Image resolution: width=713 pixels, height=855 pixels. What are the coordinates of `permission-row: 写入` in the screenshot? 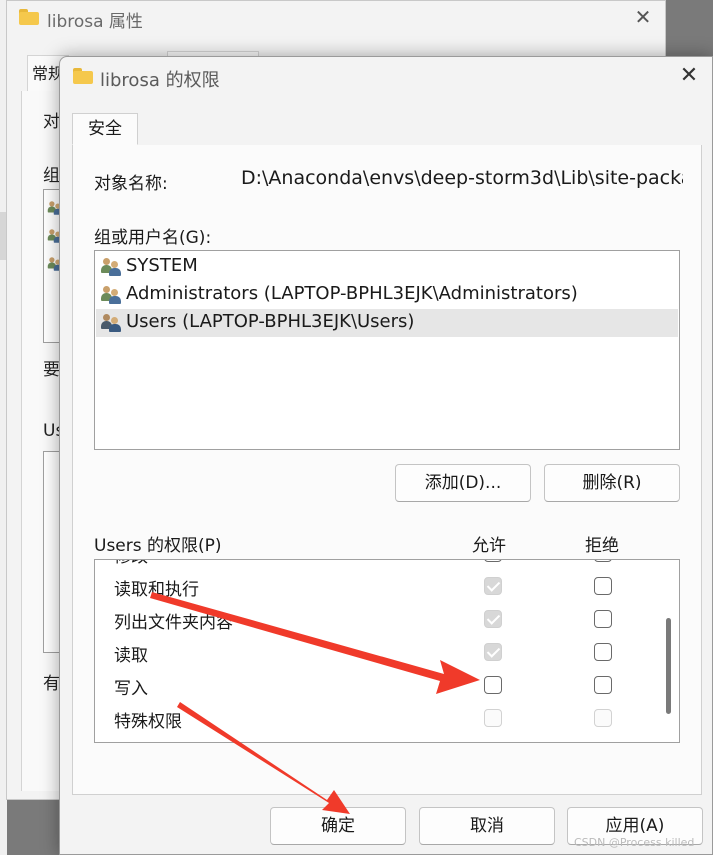 It's located at (387, 686).